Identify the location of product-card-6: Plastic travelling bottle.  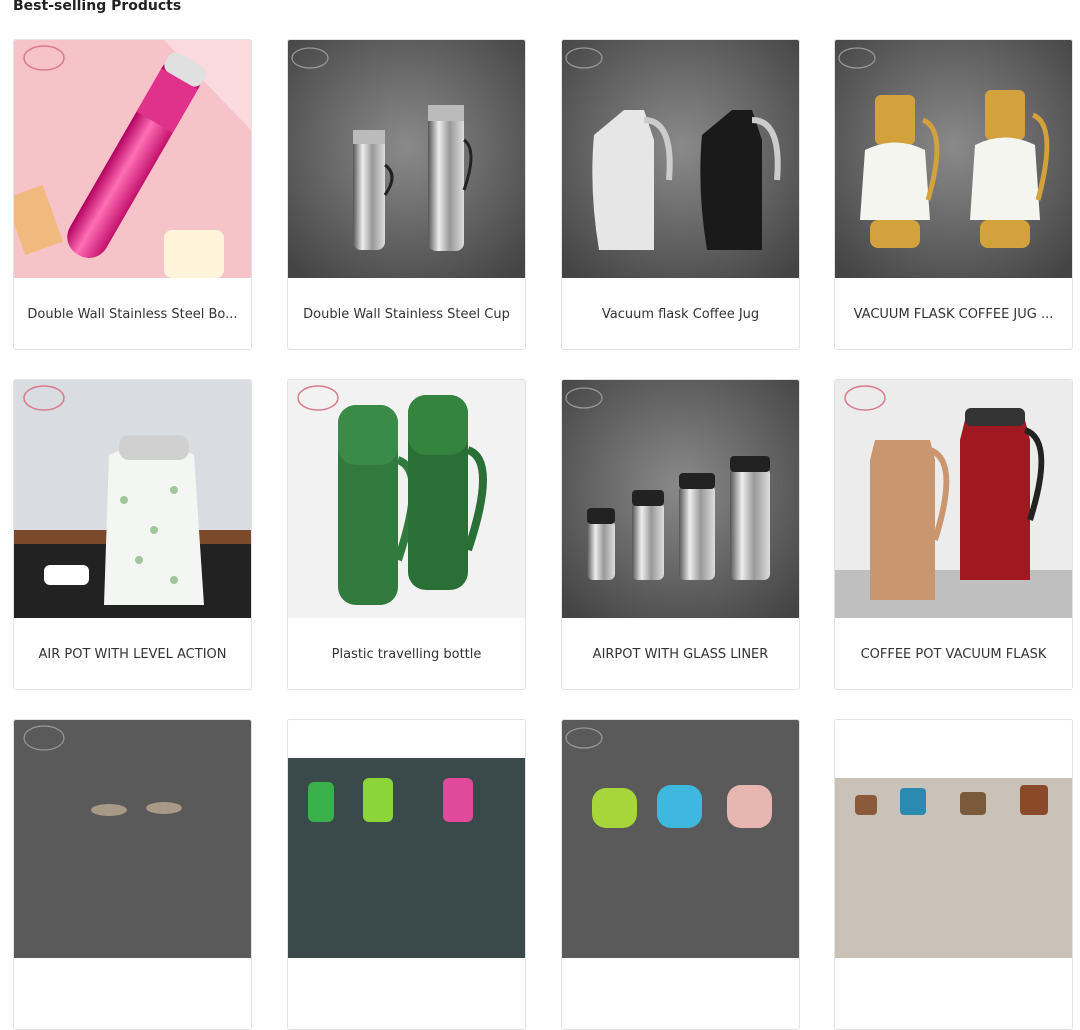
(406, 534).